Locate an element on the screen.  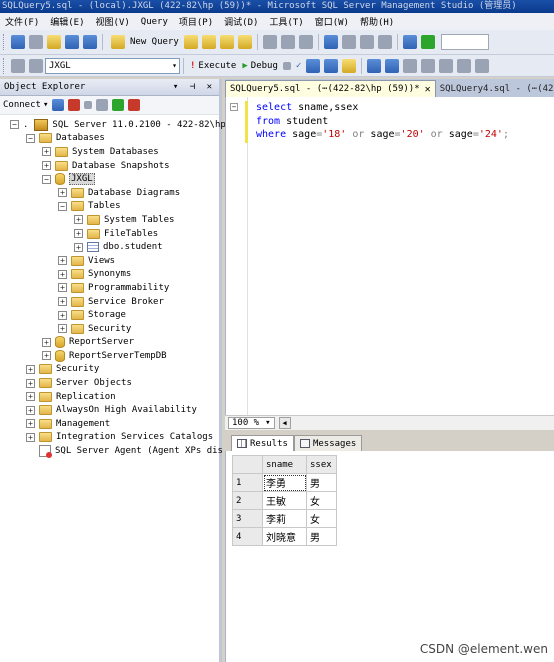
tree-node: + Synonyms is located at coordinates (109, 275).